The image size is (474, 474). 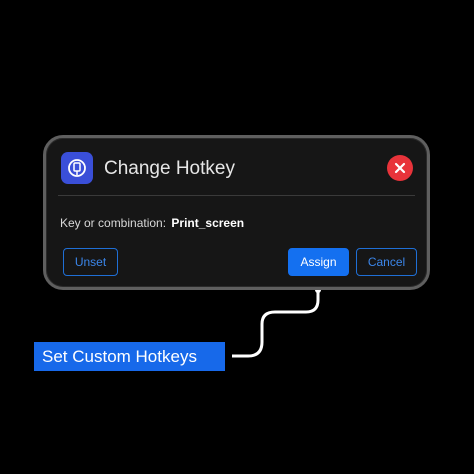 What do you see at coordinates (113, 223) in the screenshot?
I see `key-combination-label: Key or combination:` at bounding box center [113, 223].